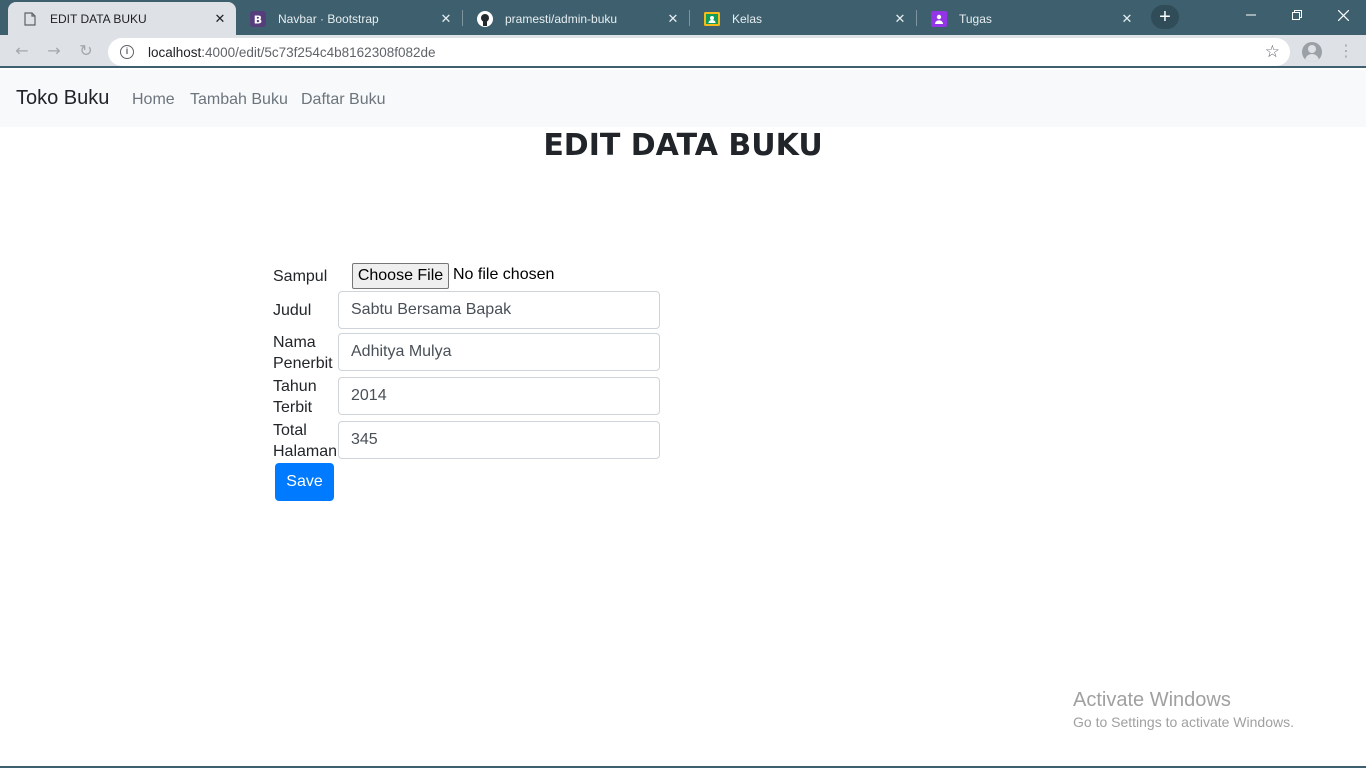 The width and height of the screenshot is (1366, 768). I want to click on tab-github-admin-buku: pramesti/admin-buku ✕, so click(576, 18).